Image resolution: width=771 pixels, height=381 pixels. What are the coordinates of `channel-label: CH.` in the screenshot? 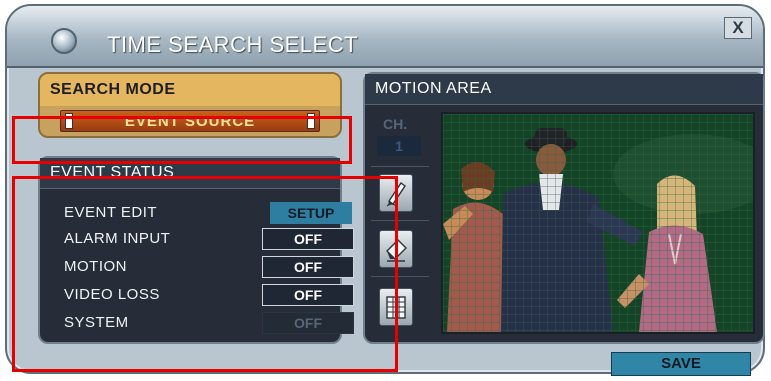 It's located at (395, 124).